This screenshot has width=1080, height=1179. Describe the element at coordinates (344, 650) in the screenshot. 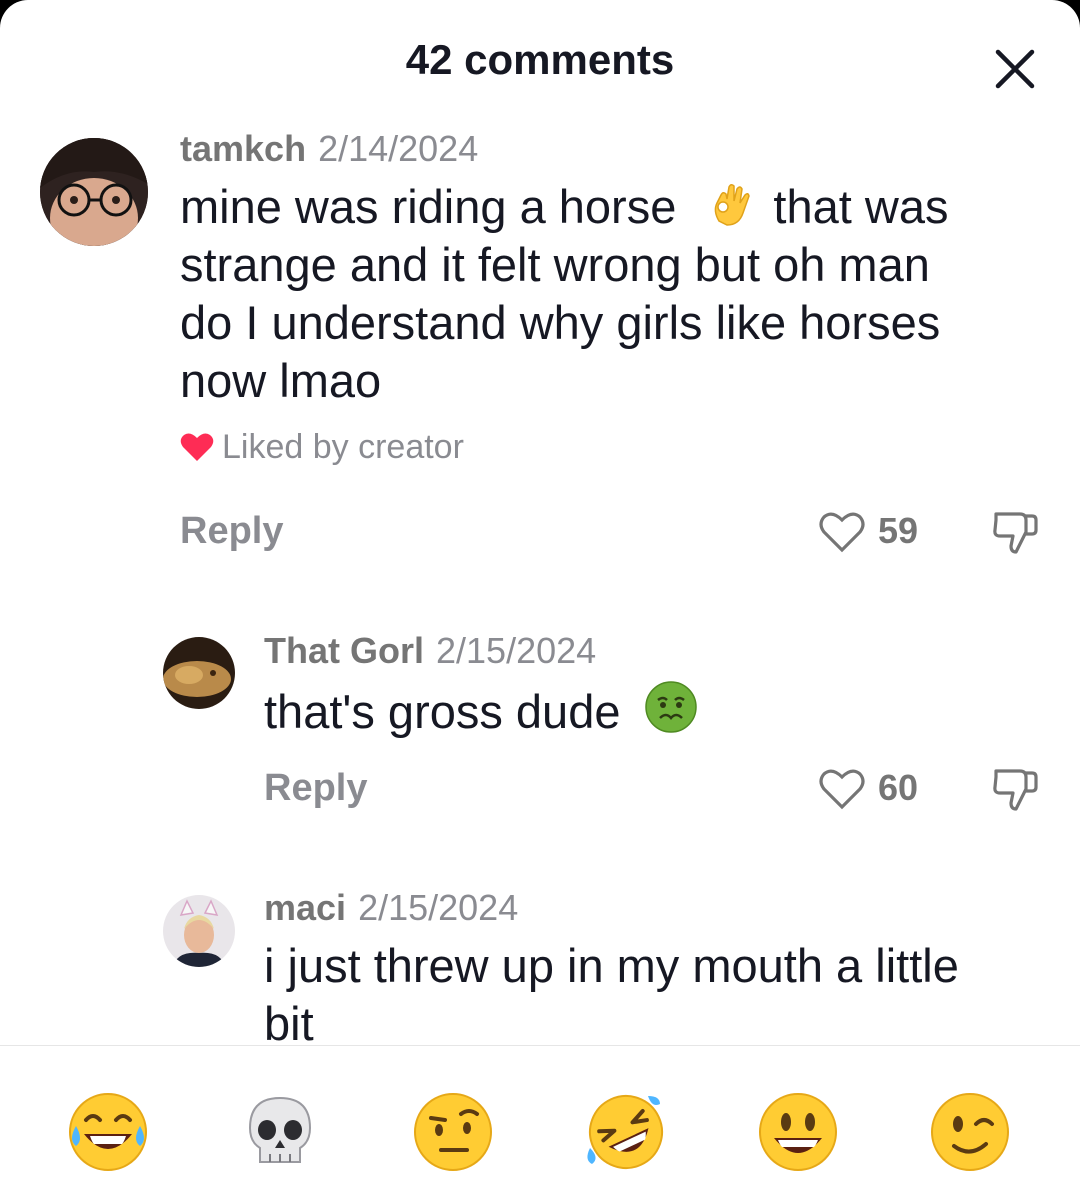

I see `comment-username: That Gorl` at that location.